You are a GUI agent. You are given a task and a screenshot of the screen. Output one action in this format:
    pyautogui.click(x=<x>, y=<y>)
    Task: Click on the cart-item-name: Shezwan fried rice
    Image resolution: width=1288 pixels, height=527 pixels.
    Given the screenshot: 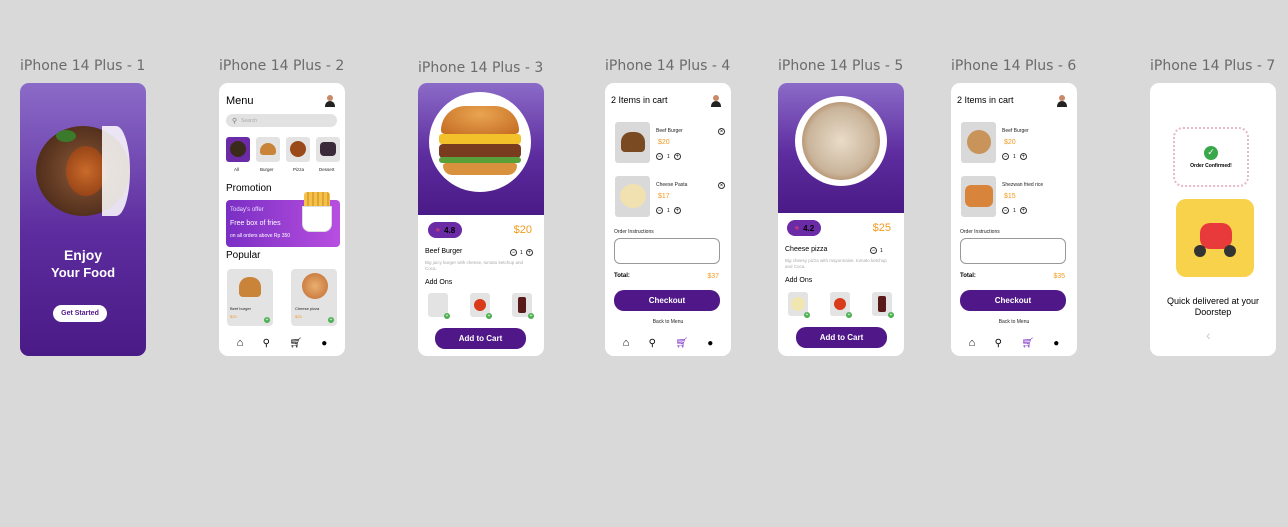 What is the action you would take?
    pyautogui.click(x=1023, y=185)
    